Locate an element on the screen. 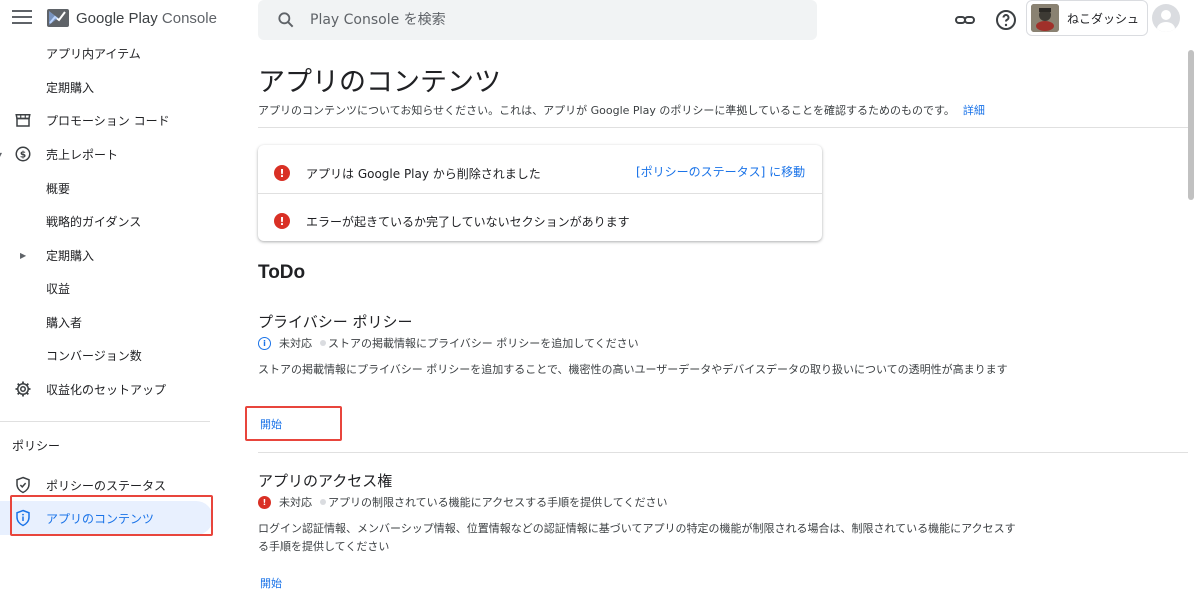 The width and height of the screenshot is (1200, 609). sidebar-item-strategic-guidance: 戦略的ガイダンス is located at coordinates (106, 221).